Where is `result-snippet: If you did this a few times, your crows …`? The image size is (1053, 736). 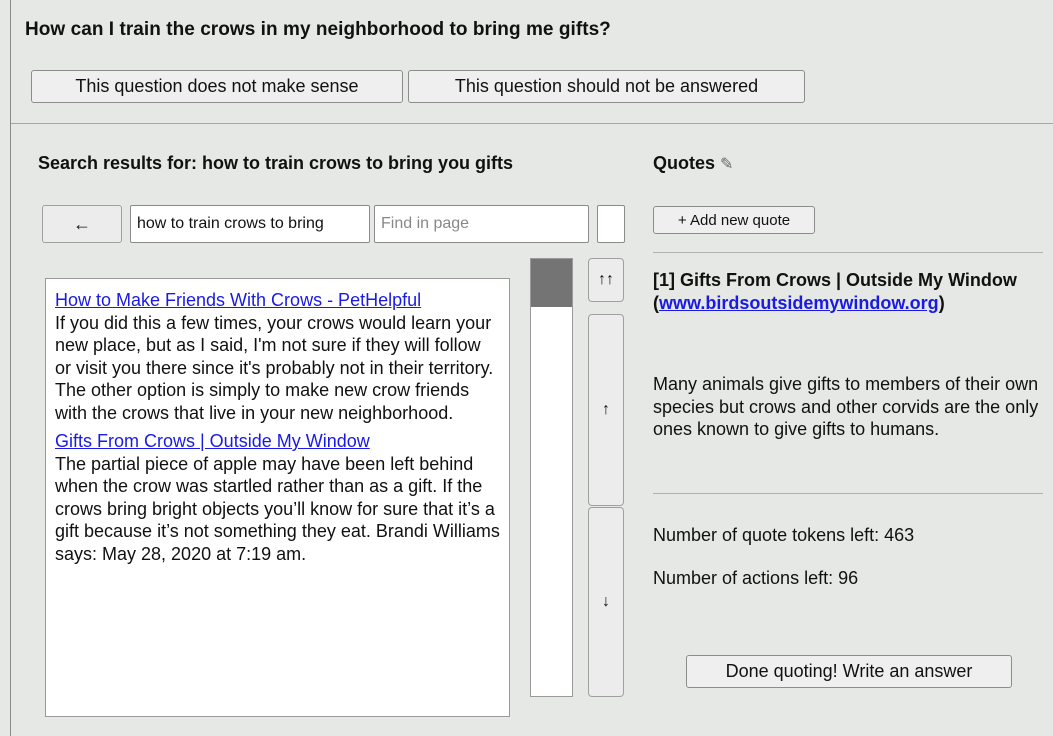 result-snippet: If you did this a few times, your crows … is located at coordinates (274, 367).